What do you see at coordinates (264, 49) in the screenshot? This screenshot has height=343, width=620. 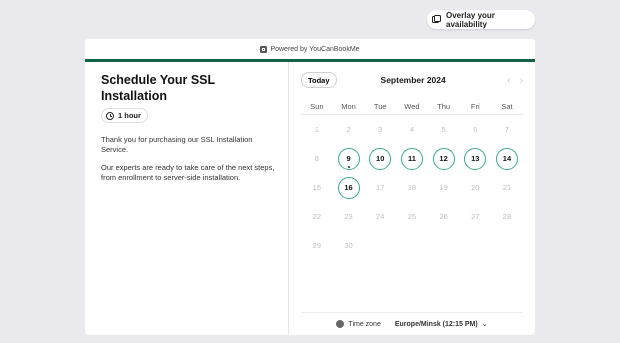 I see `youcanbookme-logo-icon` at bounding box center [264, 49].